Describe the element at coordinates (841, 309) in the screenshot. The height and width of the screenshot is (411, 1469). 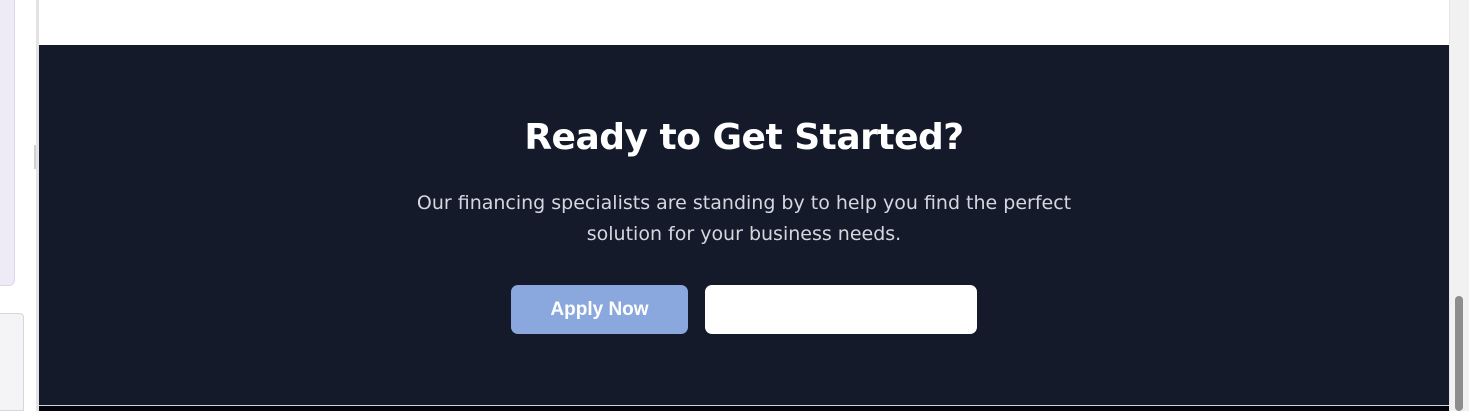
I see `secondary-cta-button` at that location.